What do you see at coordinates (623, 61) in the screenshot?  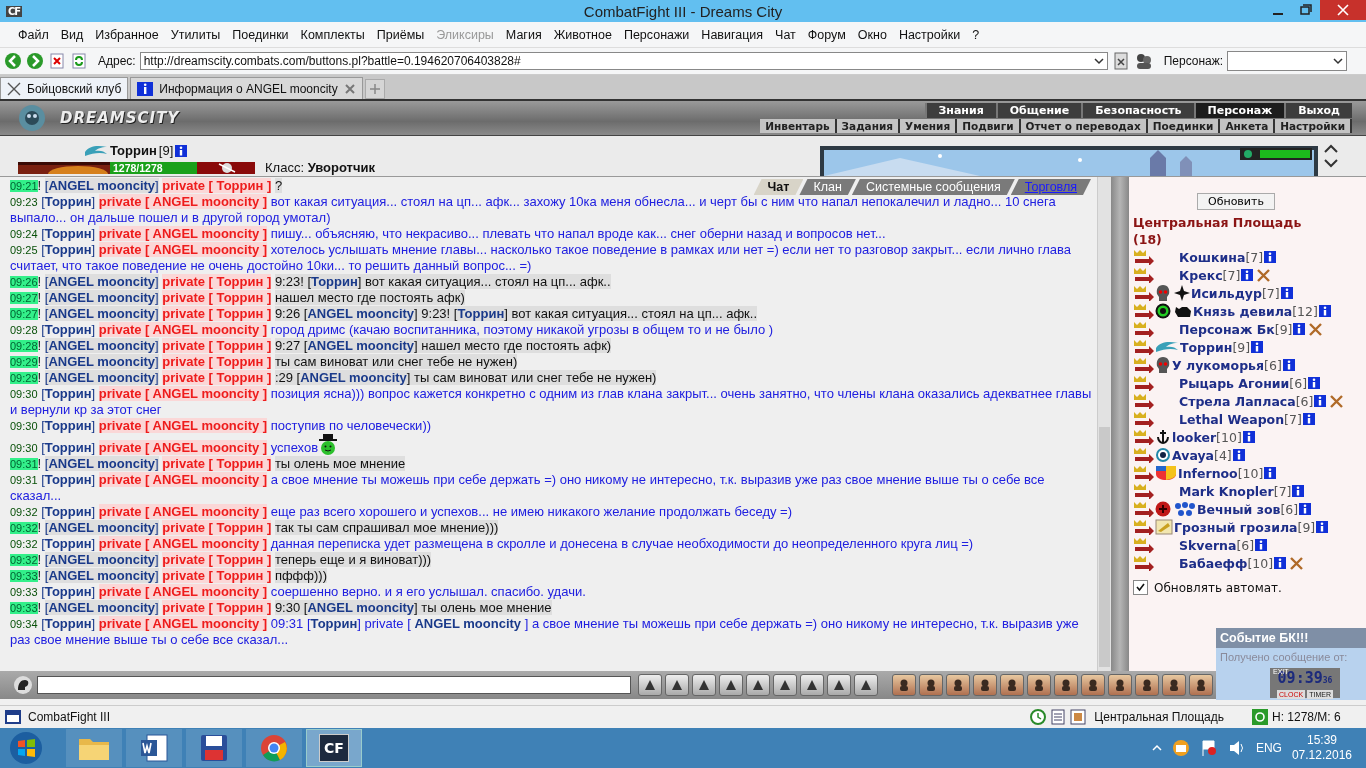 I see `address-field: http://dreamscity.combats.com/buttons.pl?battle=0.194620706403828#` at bounding box center [623, 61].